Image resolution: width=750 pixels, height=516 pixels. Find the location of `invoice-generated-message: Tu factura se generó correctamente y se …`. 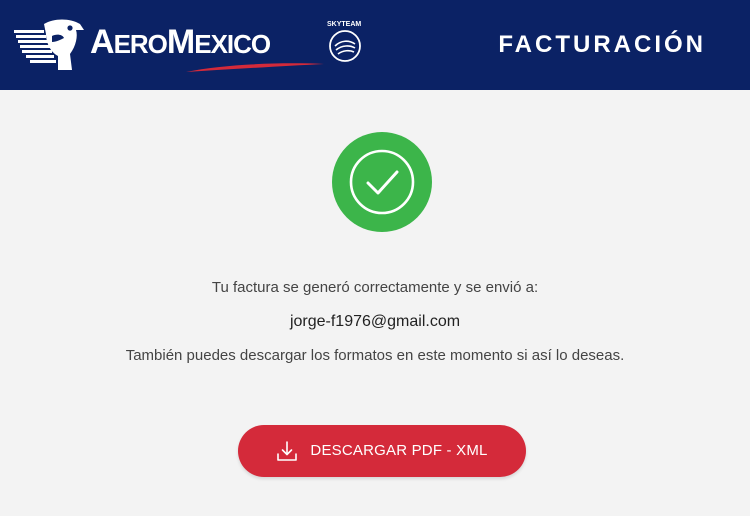

invoice-generated-message: Tu factura se generó correctamente y se … is located at coordinates (375, 287).